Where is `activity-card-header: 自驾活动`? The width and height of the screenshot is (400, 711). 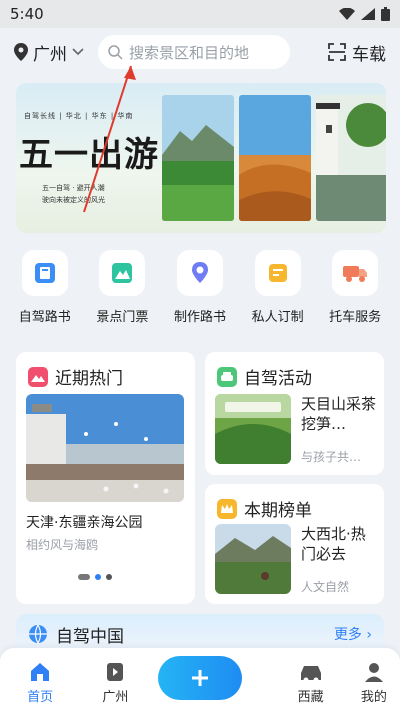 activity-card-header: 自驾活动 is located at coordinates (264, 376).